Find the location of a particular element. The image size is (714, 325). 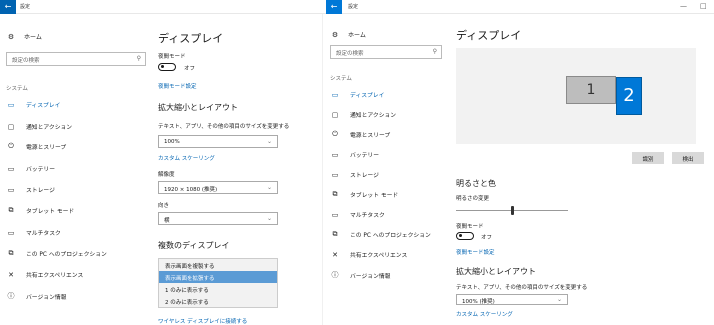

minimize-button: — is located at coordinates (683, 6).